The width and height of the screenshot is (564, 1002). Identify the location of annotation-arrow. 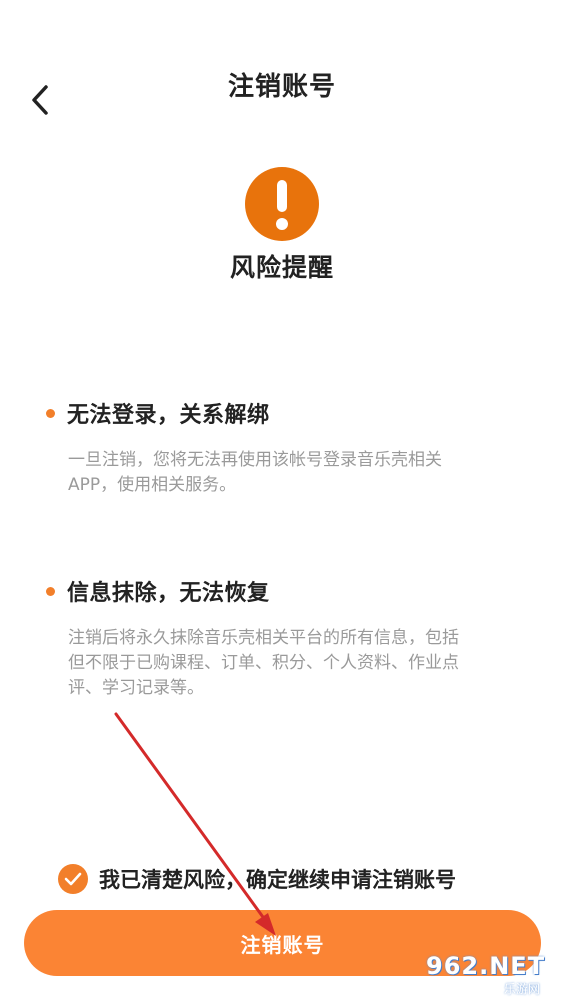
(195, 824).